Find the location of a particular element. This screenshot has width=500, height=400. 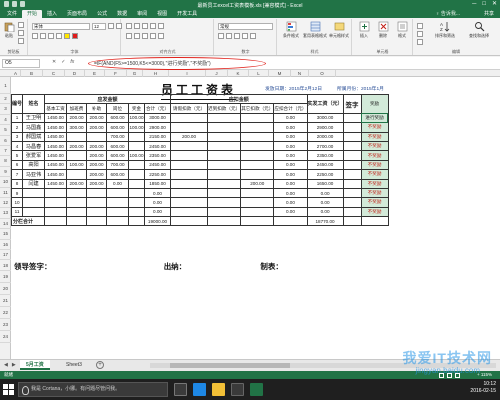

employee-number: 6 is located at coordinates (17, 165).